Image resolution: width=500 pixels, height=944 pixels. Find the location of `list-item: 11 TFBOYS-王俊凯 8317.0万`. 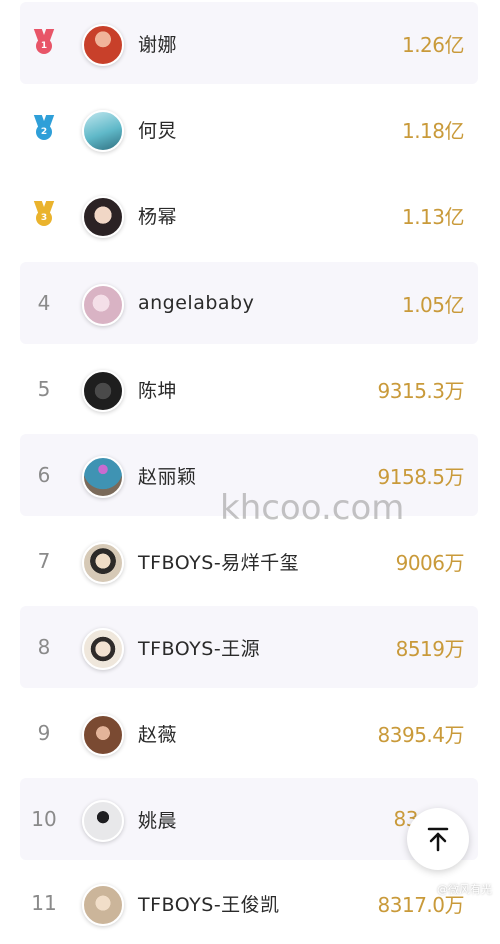

list-item: 11 TFBOYS-王俊凯 8317.0万 is located at coordinates (249, 903).